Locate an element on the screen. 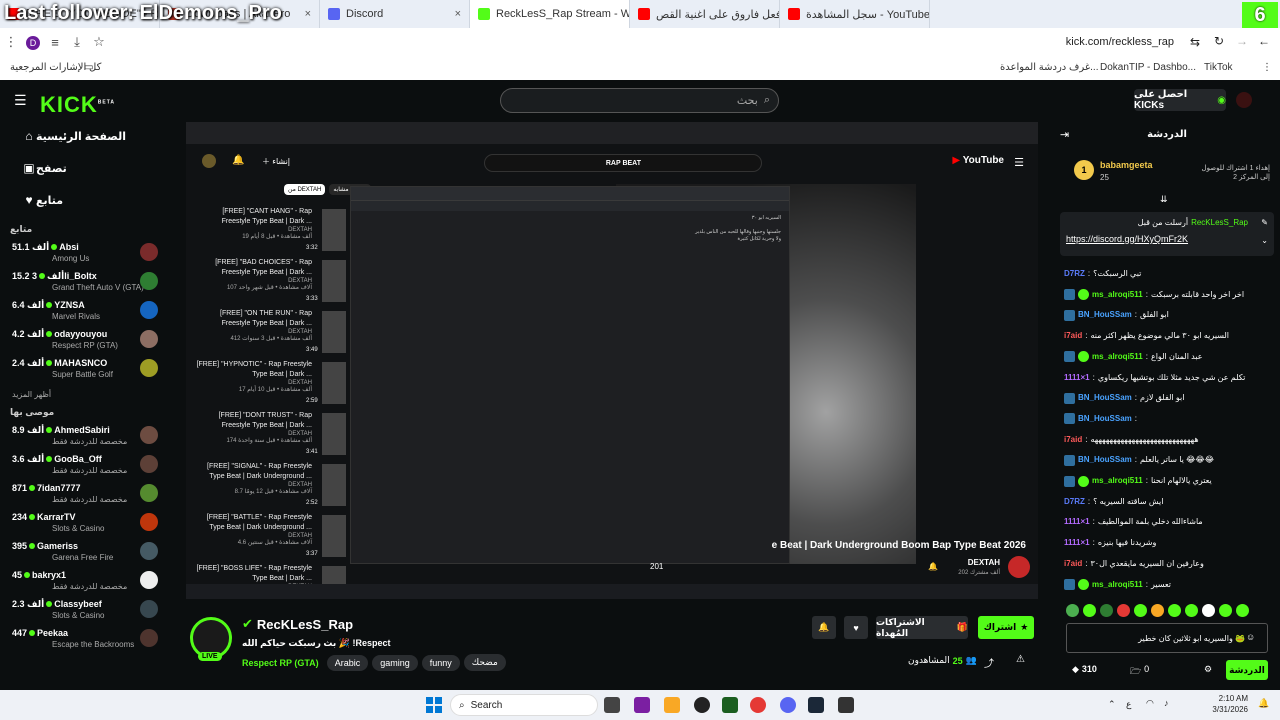  chat-message: ms_alroqi511: يعتري يالالهام انحنا is located at coordinates (1171, 481).